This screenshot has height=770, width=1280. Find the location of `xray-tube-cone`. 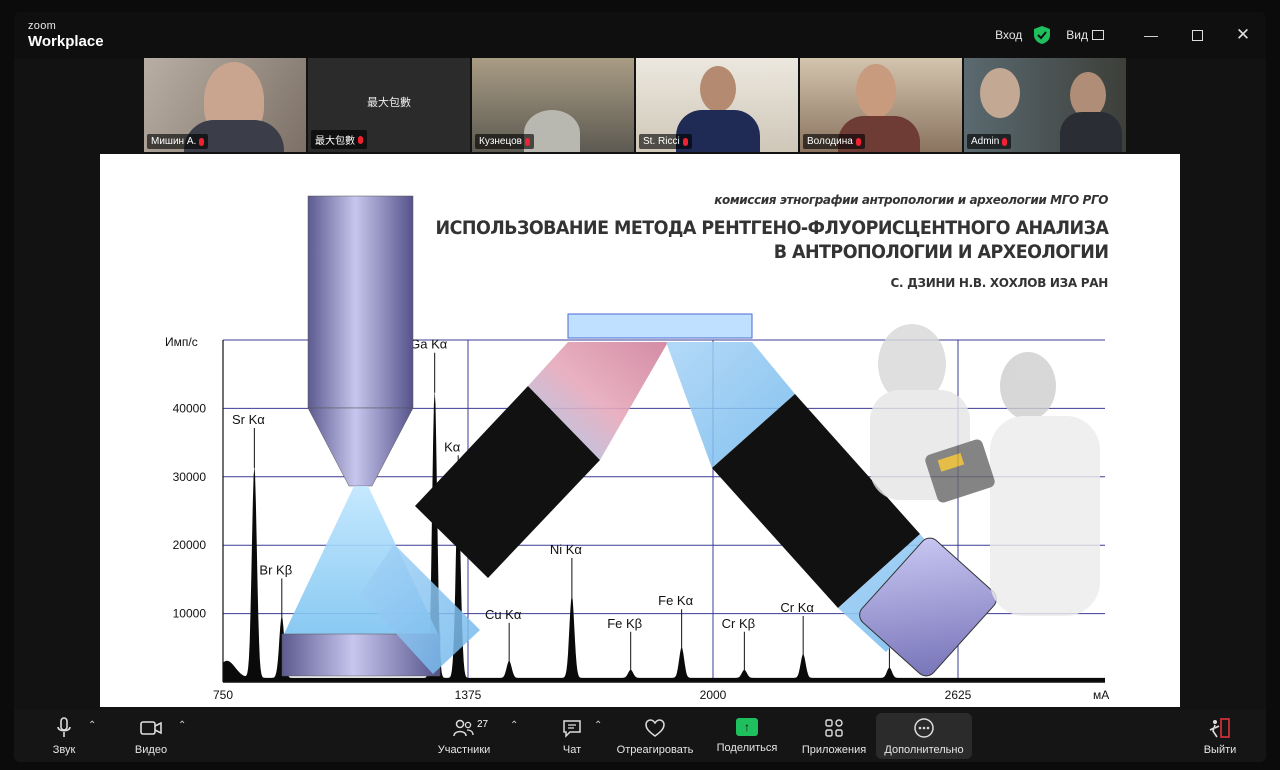

xray-tube-cone is located at coordinates (360, 447).